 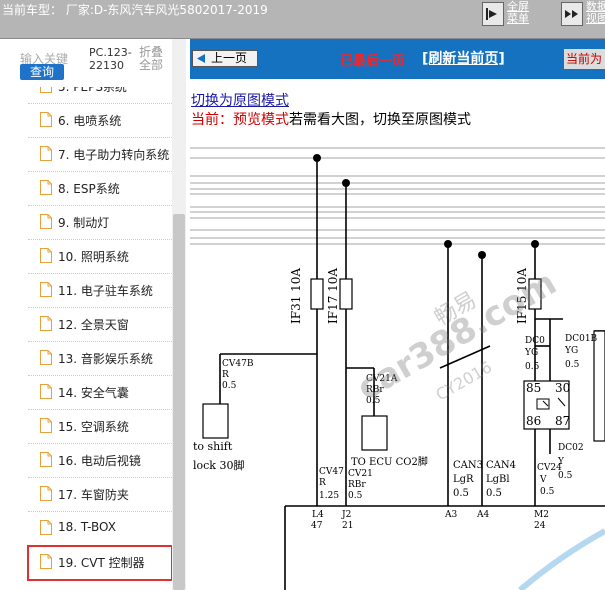 I want to click on query-button: 查询, so click(x=42, y=72).